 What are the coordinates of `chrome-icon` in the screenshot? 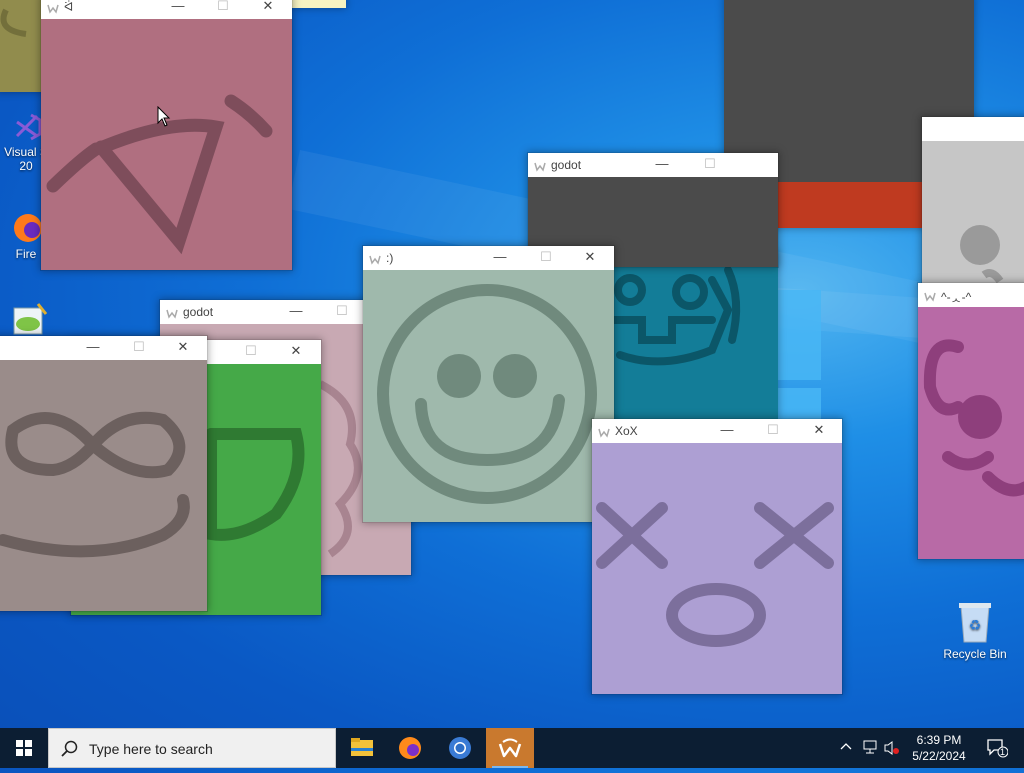 It's located at (460, 748).